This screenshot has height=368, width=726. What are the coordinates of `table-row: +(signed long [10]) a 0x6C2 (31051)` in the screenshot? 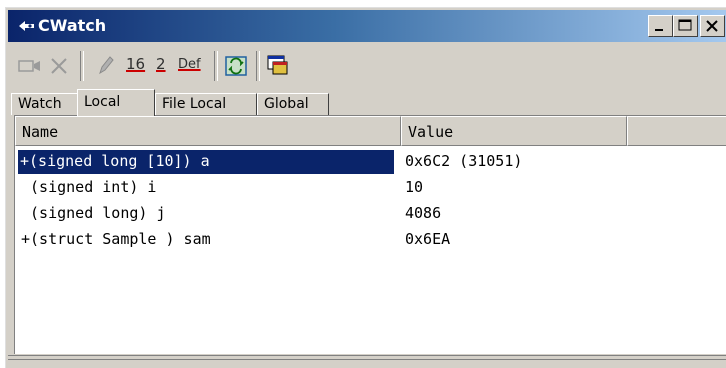 It's located at (370, 161).